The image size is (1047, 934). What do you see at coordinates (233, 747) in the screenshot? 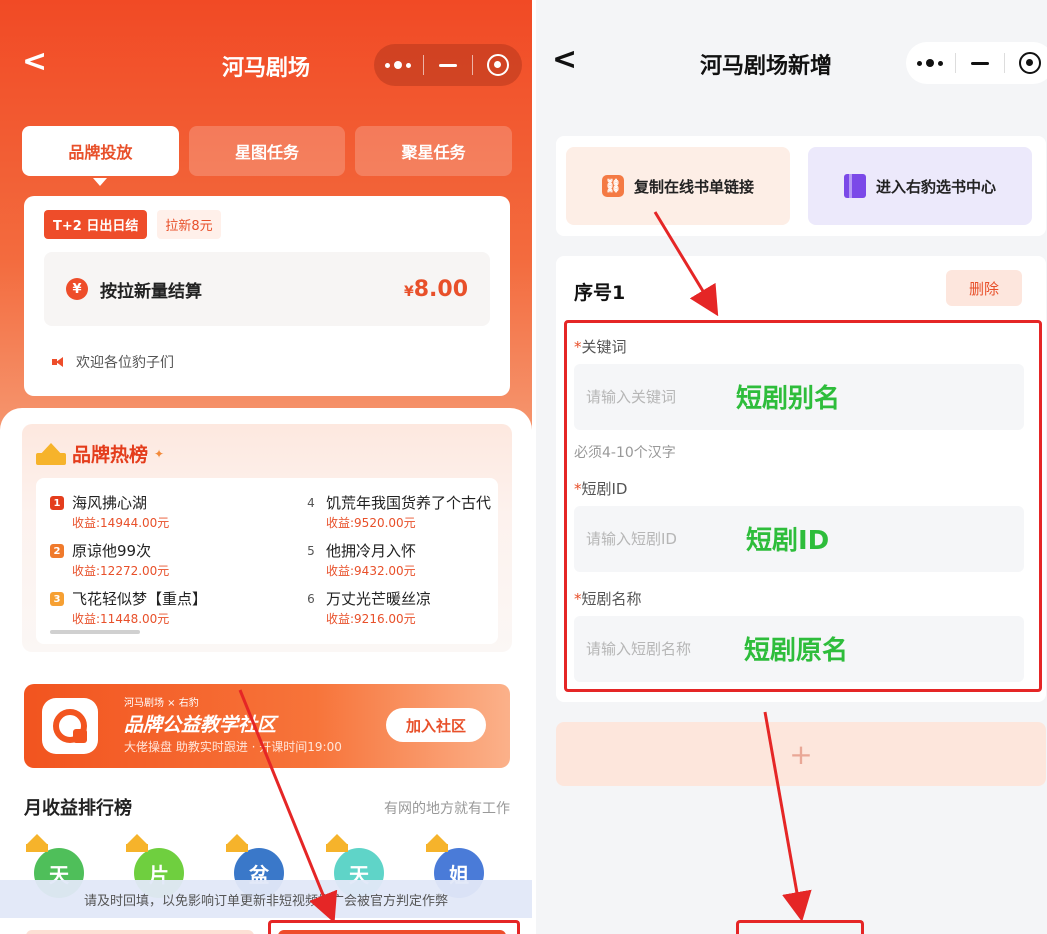
I see `community-subtitle: 大佬操盘 助教实时跟进 · 开课时间19:00` at bounding box center [233, 747].